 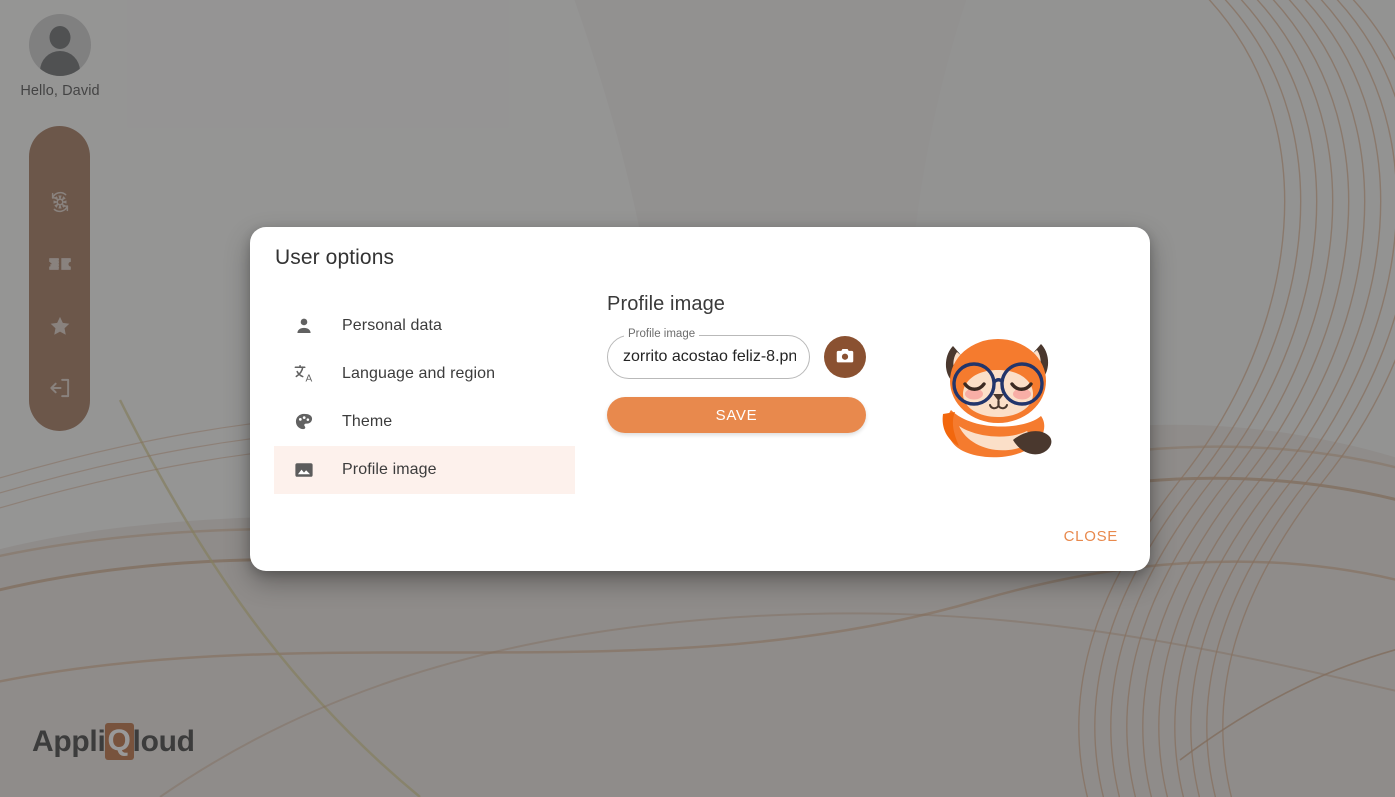 I want to click on camera-upload-button, so click(x=845, y=357).